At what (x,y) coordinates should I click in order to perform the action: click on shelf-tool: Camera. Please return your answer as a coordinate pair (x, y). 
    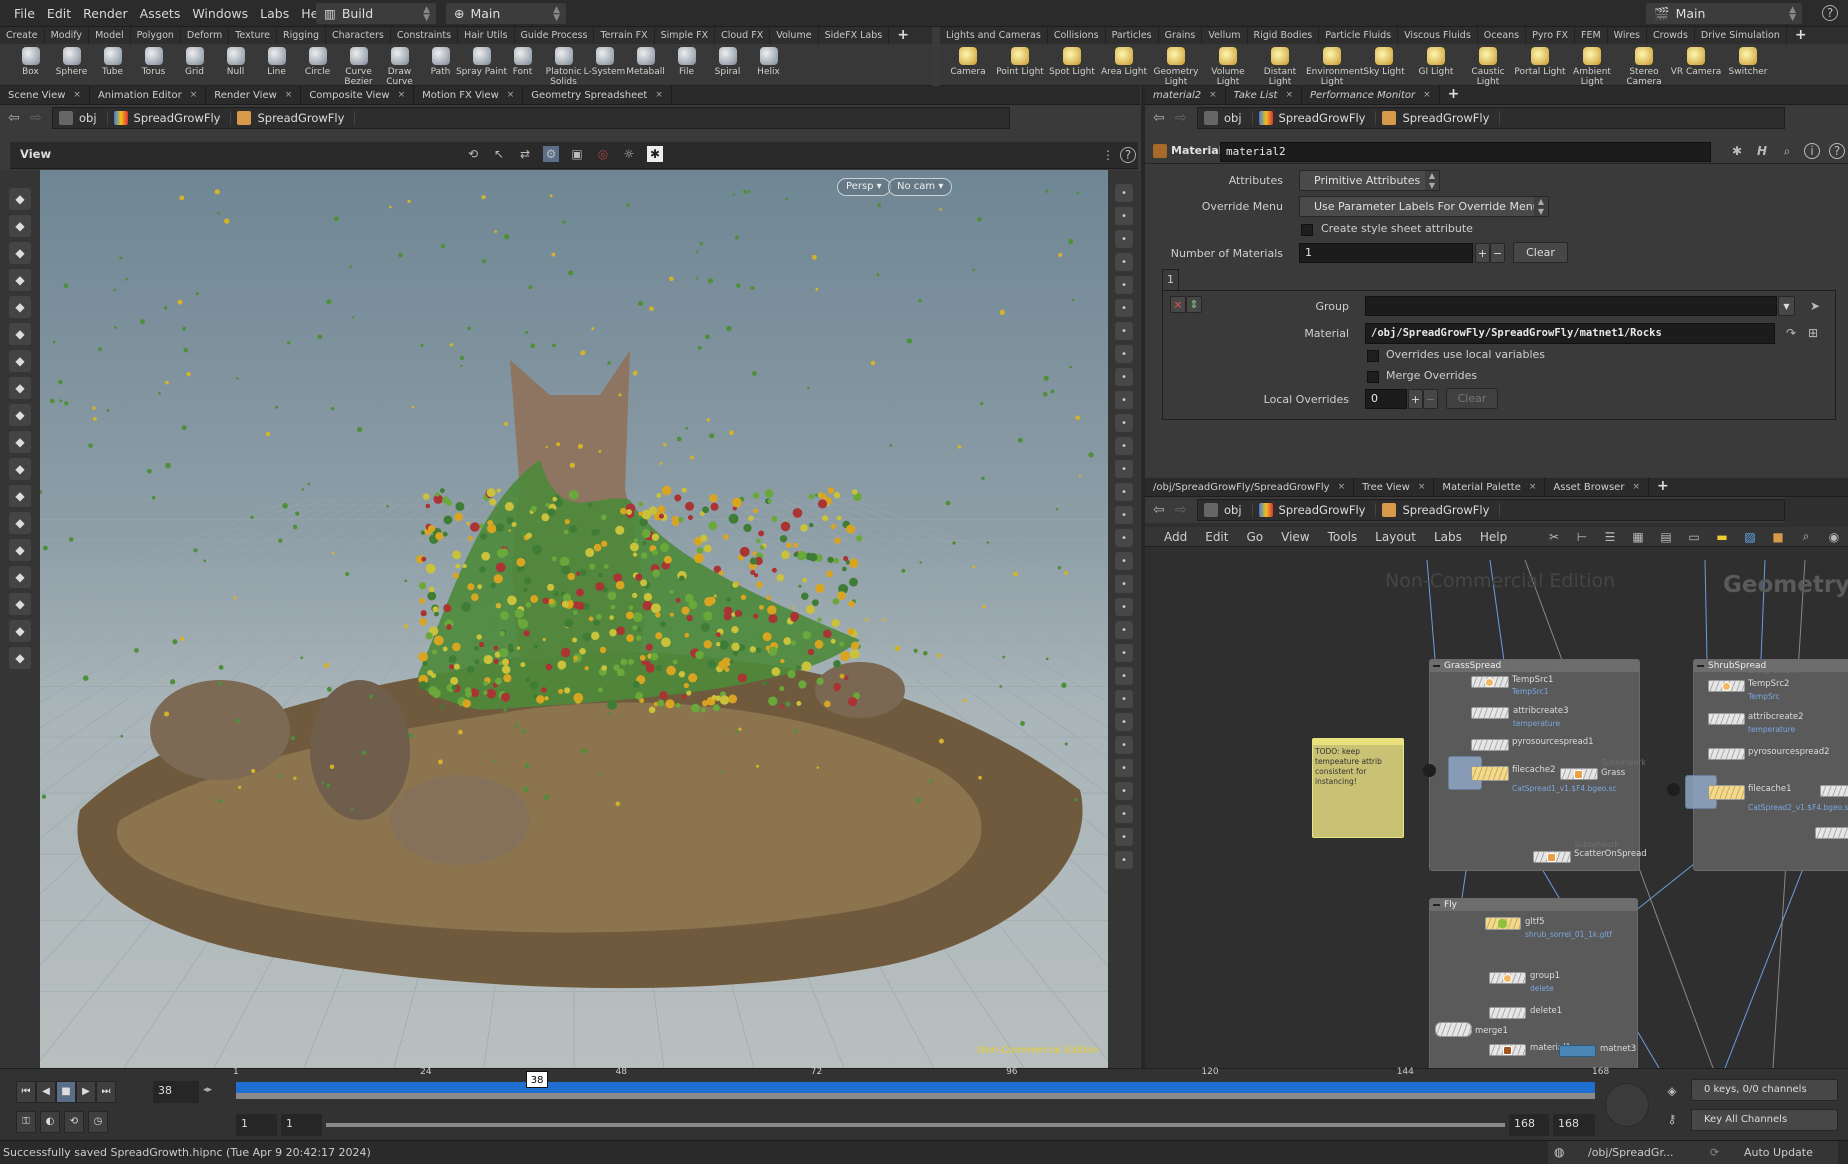
    Looking at the image, I should click on (968, 60).